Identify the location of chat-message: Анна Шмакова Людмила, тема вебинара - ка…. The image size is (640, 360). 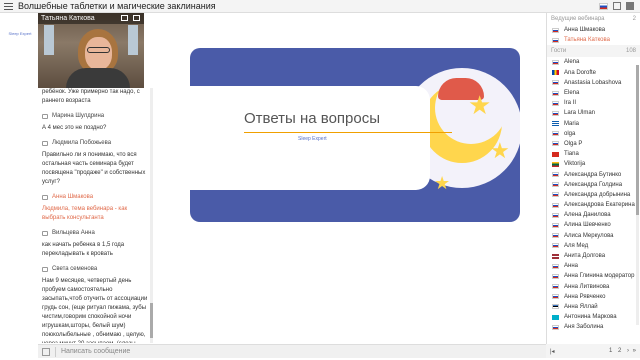
(97, 209).